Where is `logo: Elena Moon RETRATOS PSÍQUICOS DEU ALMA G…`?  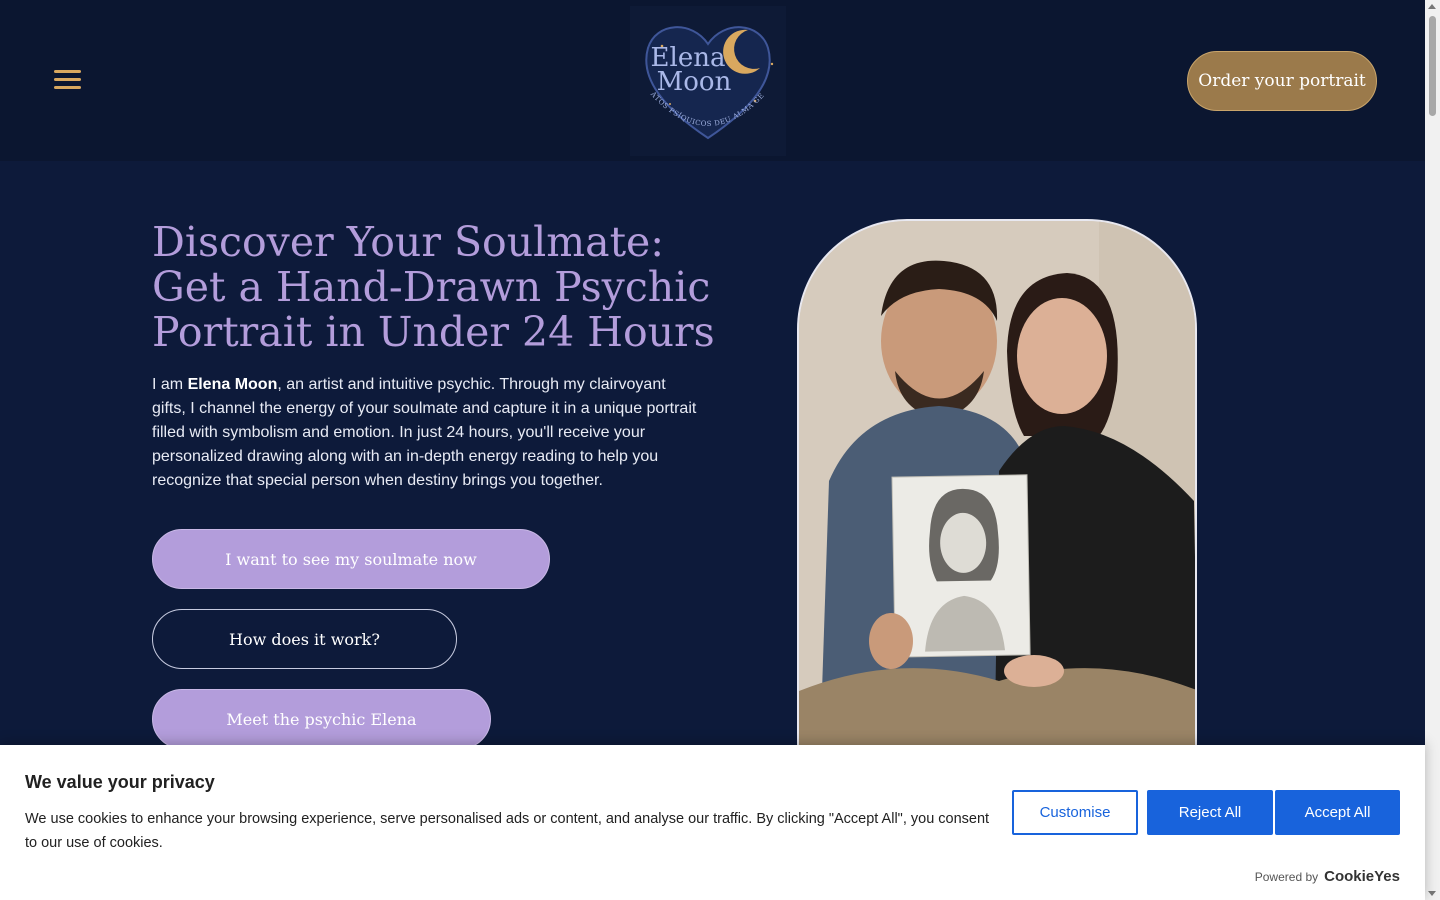
logo: Elena Moon RETRATOS PSÍQUICOS DEU ALMA G… is located at coordinates (706, 78).